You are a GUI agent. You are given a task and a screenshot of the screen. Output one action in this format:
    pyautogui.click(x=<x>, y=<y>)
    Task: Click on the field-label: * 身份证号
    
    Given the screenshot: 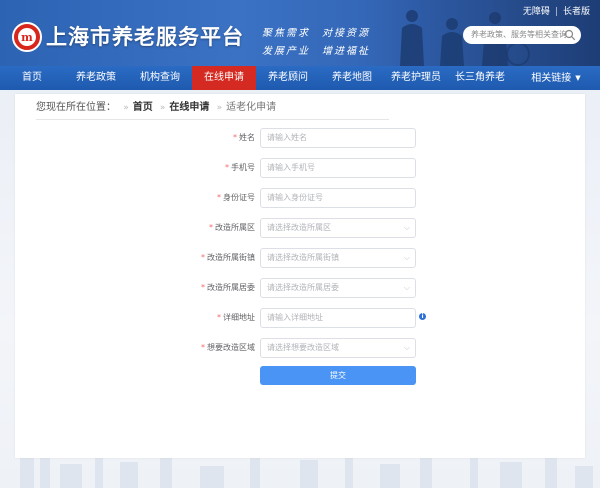 What is the action you would take?
    pyautogui.click(x=236, y=198)
    